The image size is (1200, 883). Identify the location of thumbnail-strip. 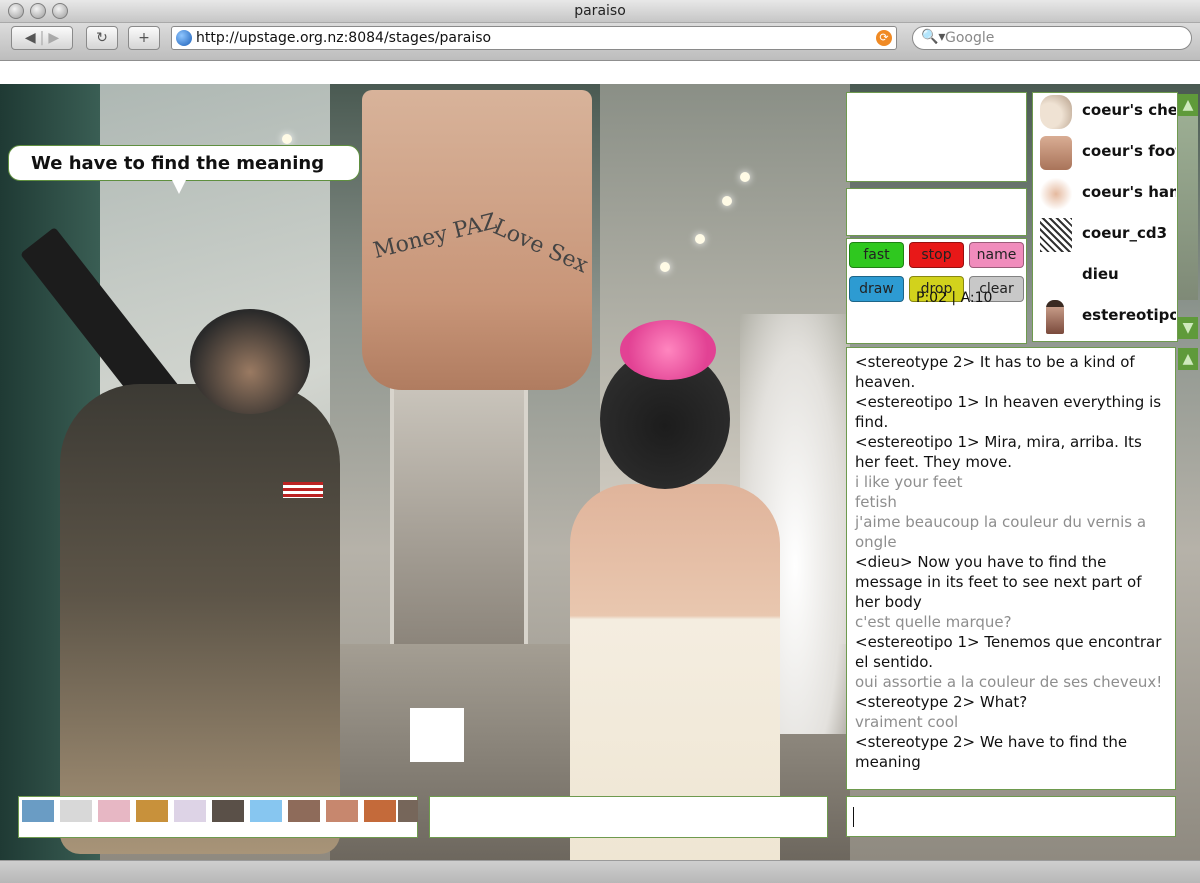
(218, 818).